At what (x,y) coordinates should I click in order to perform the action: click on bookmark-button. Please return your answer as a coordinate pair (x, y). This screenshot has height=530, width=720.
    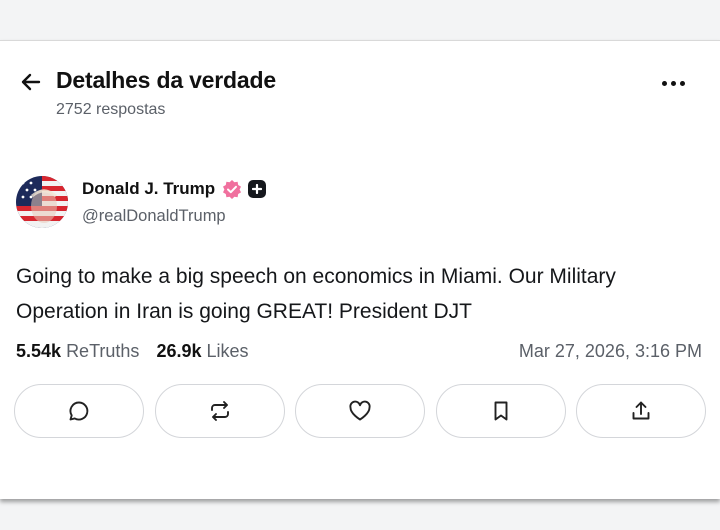
    Looking at the image, I should click on (500, 411).